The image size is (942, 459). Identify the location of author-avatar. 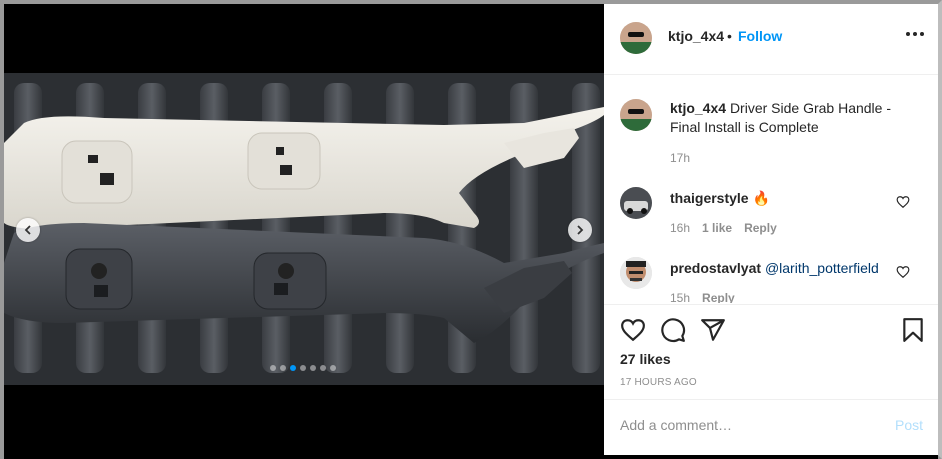
(636, 38).